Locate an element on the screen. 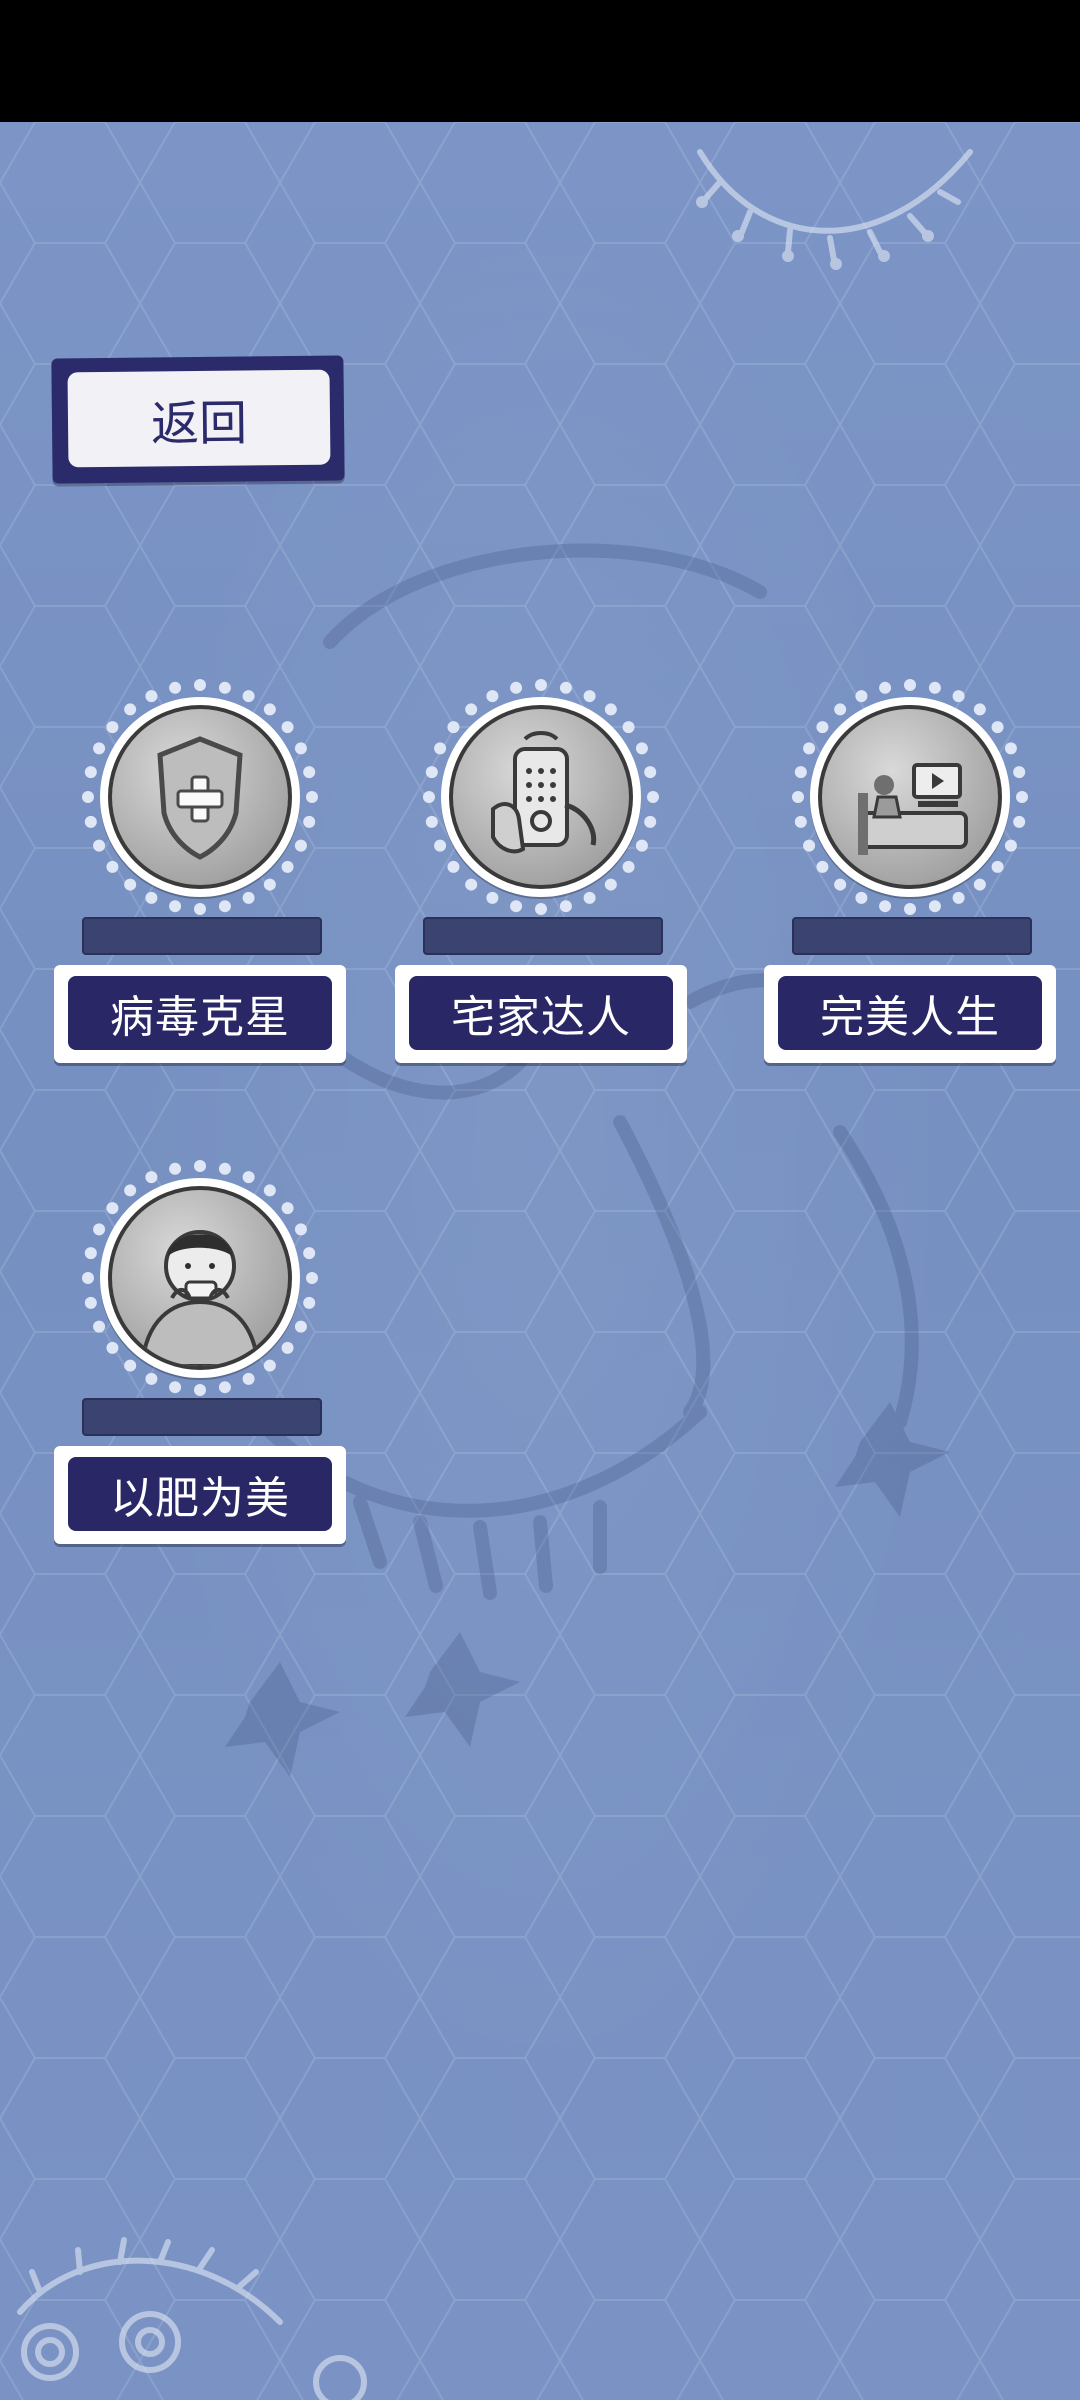  achievement-badge-homebody: 宅家达人 is located at coordinates (541, 887).